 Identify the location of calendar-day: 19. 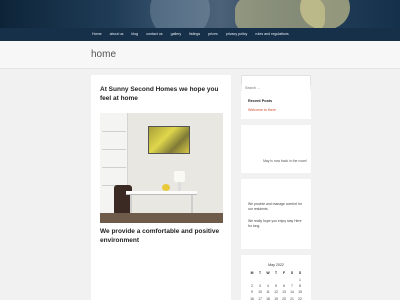
(276, 298).